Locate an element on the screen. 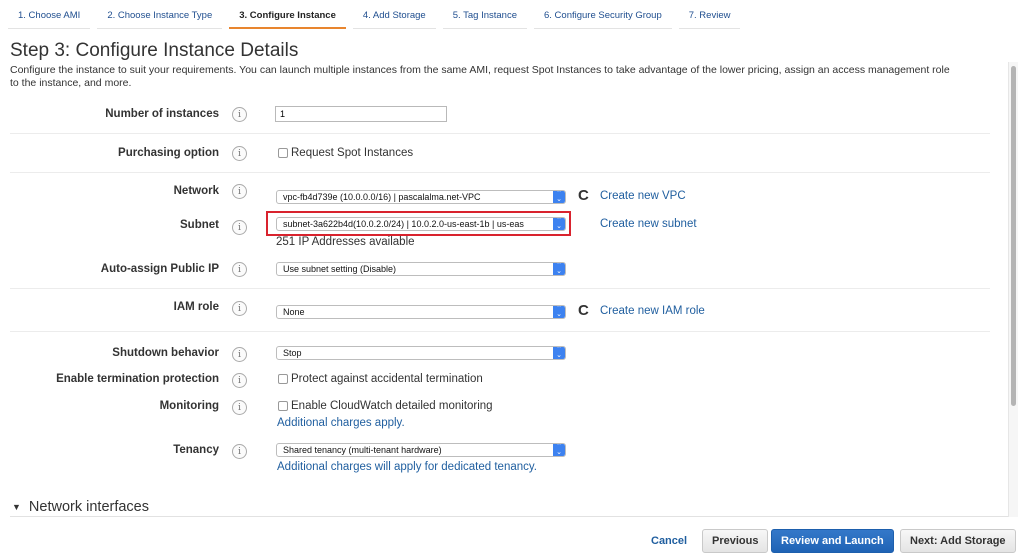 The height and width of the screenshot is (560, 1024). tab-configure-instance: 3. Configure Instance is located at coordinates (287, 14).